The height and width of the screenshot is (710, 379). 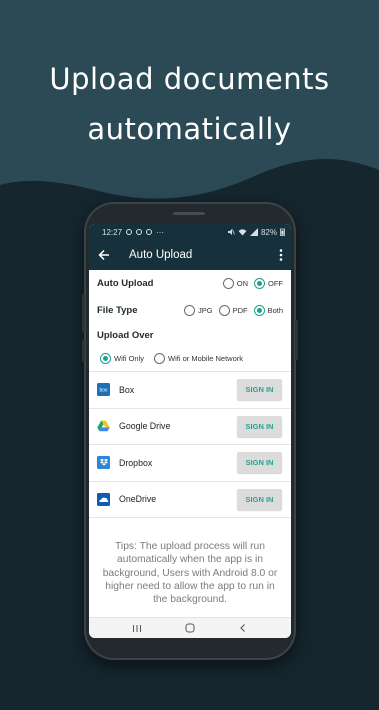 I want to click on app-bar: Auto Upload, so click(x=190, y=255).